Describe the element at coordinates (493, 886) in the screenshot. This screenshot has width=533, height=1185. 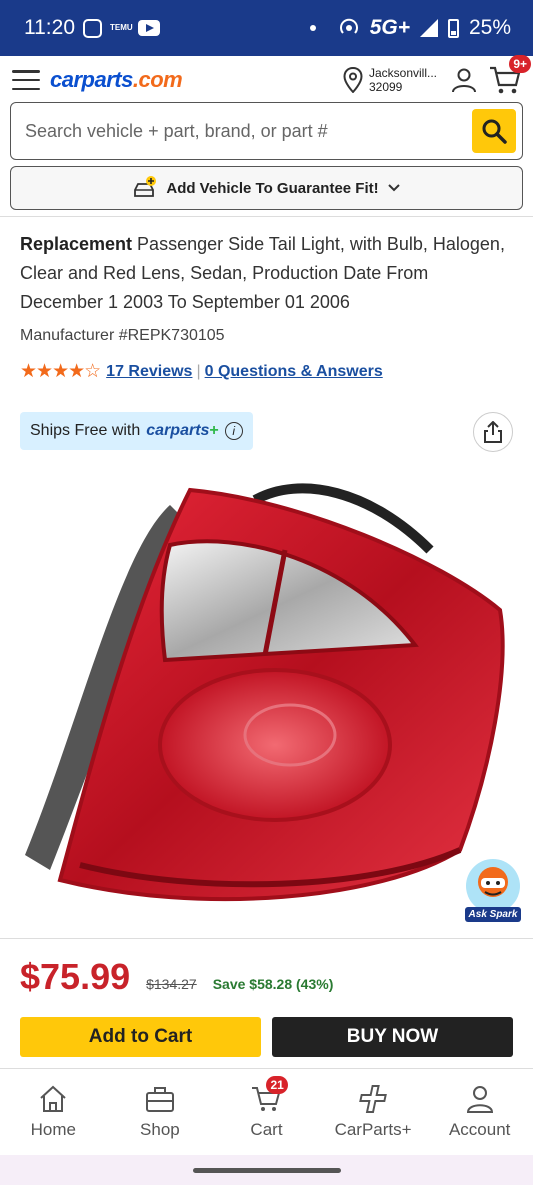
I see `spark-mascot-icon` at that location.